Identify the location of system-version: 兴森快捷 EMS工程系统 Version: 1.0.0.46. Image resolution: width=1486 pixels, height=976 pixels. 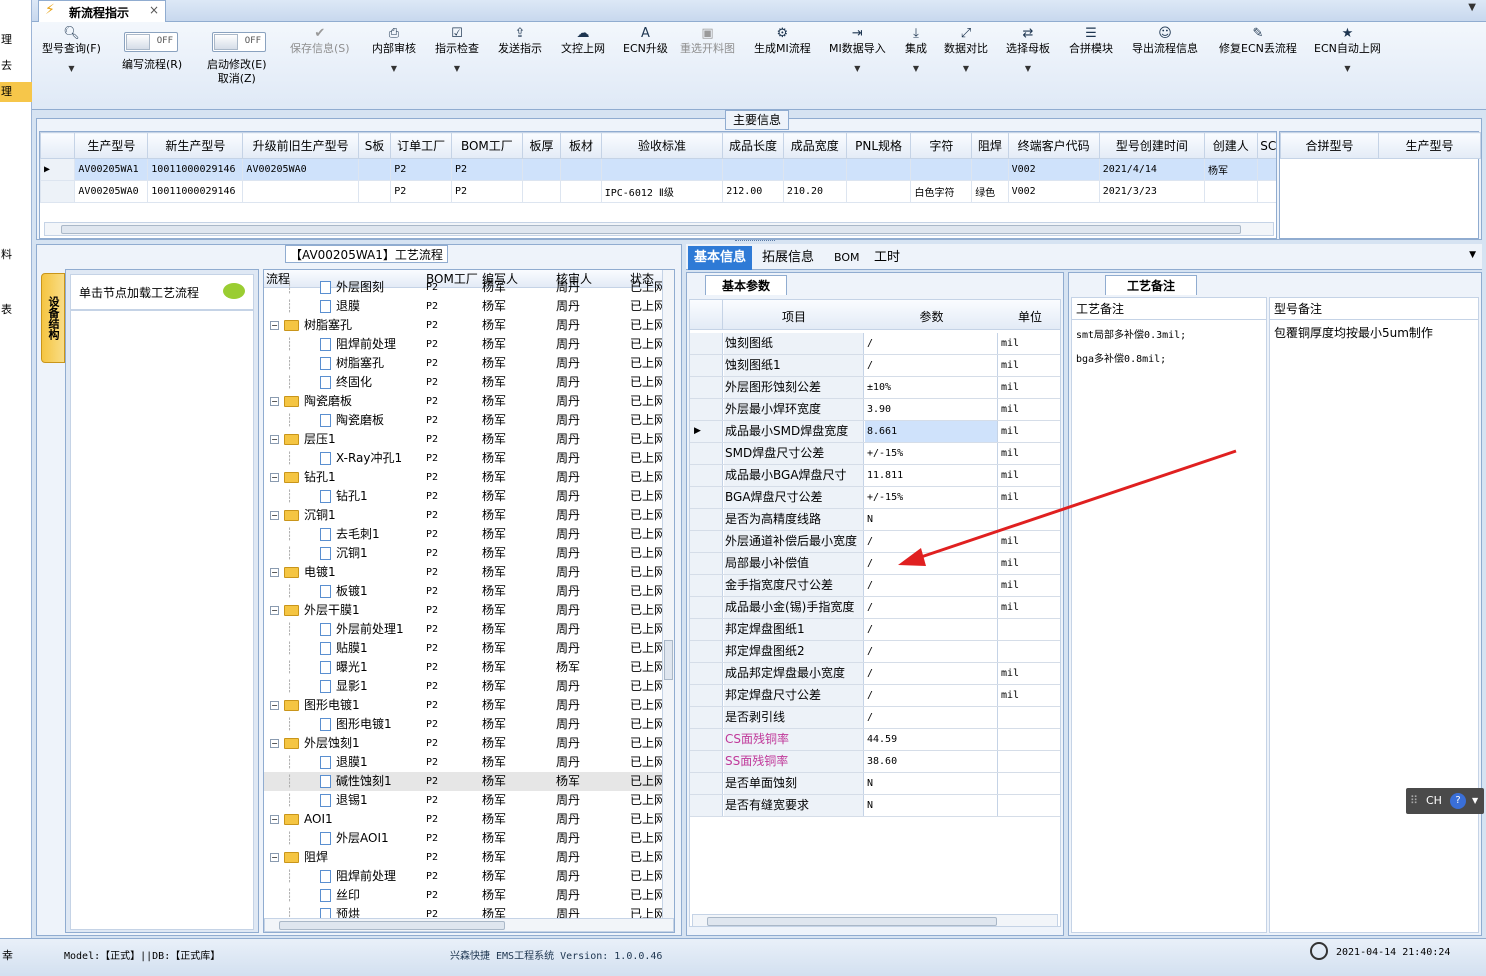
(556, 956).